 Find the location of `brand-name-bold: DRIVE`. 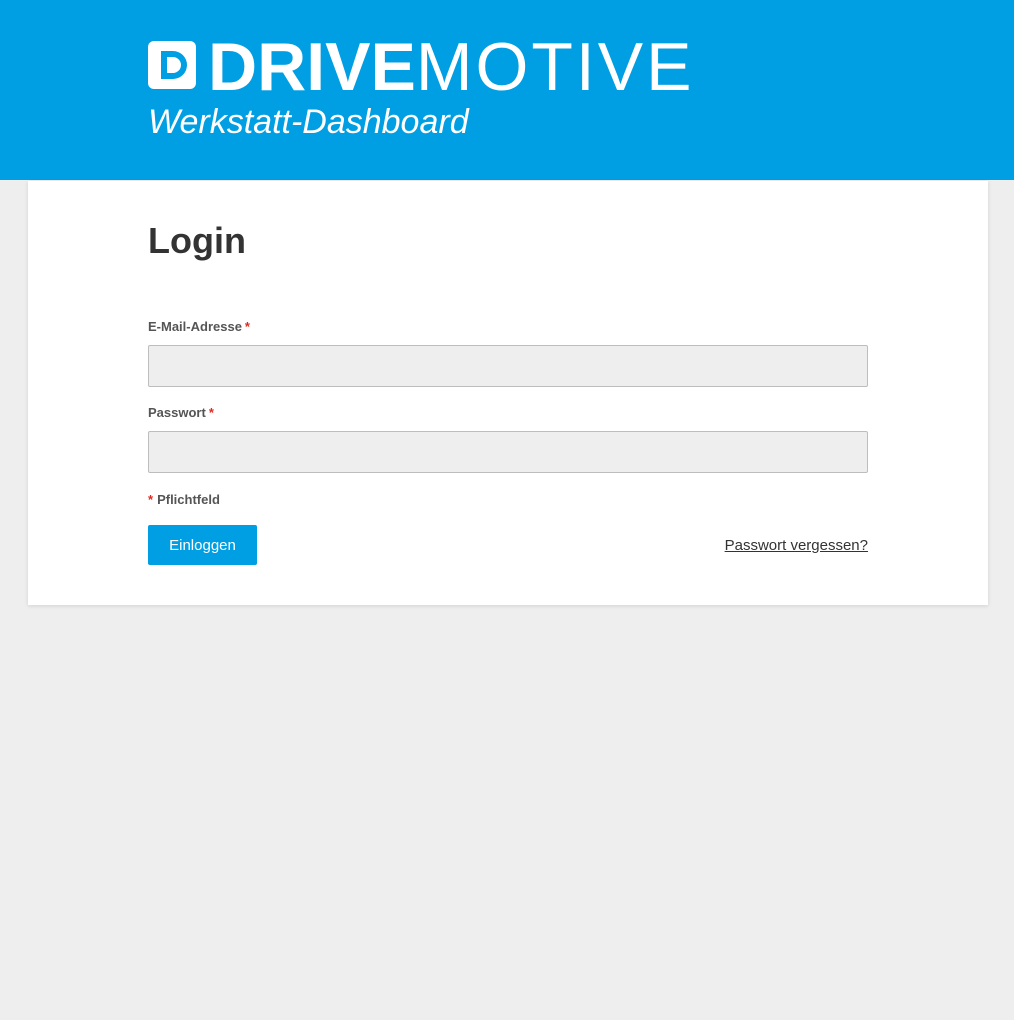

brand-name-bold: DRIVE is located at coordinates (312, 67).